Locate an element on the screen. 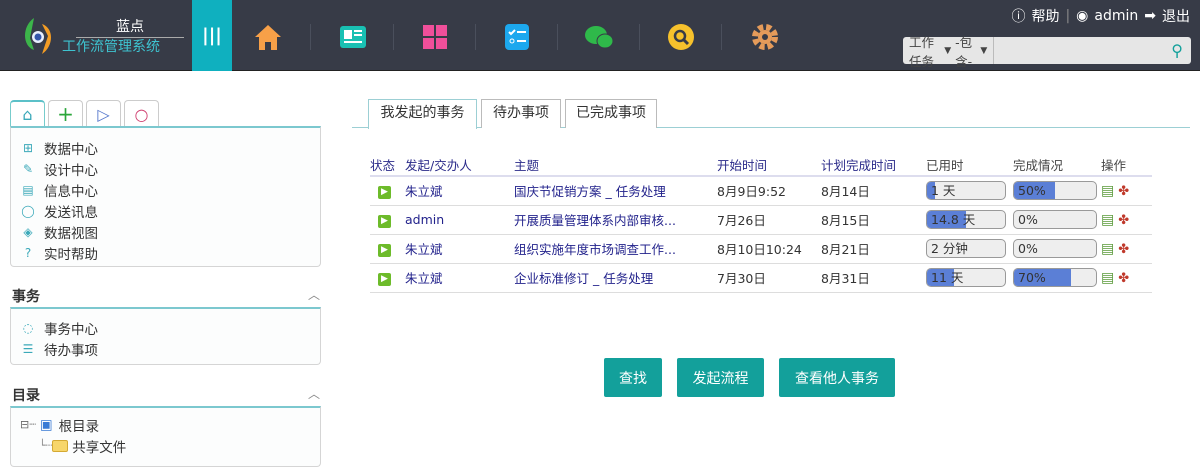 The width and height of the screenshot is (1200, 473). list-icon: ☰ is located at coordinates (28, 348).